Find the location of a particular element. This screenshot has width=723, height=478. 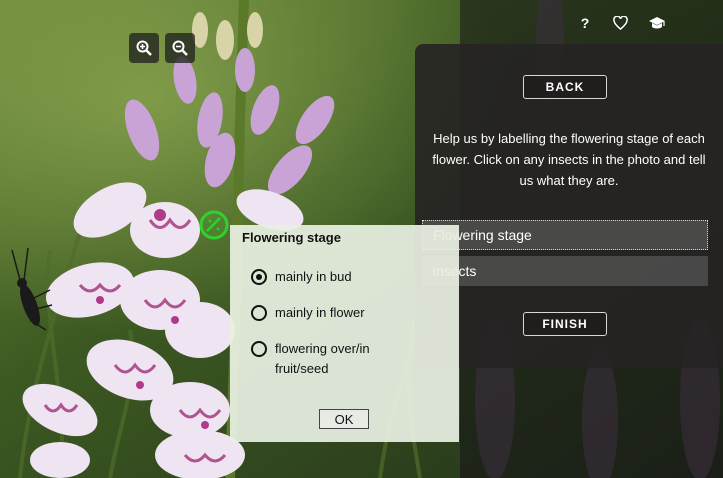

finish-button: FINISH is located at coordinates (565, 324).